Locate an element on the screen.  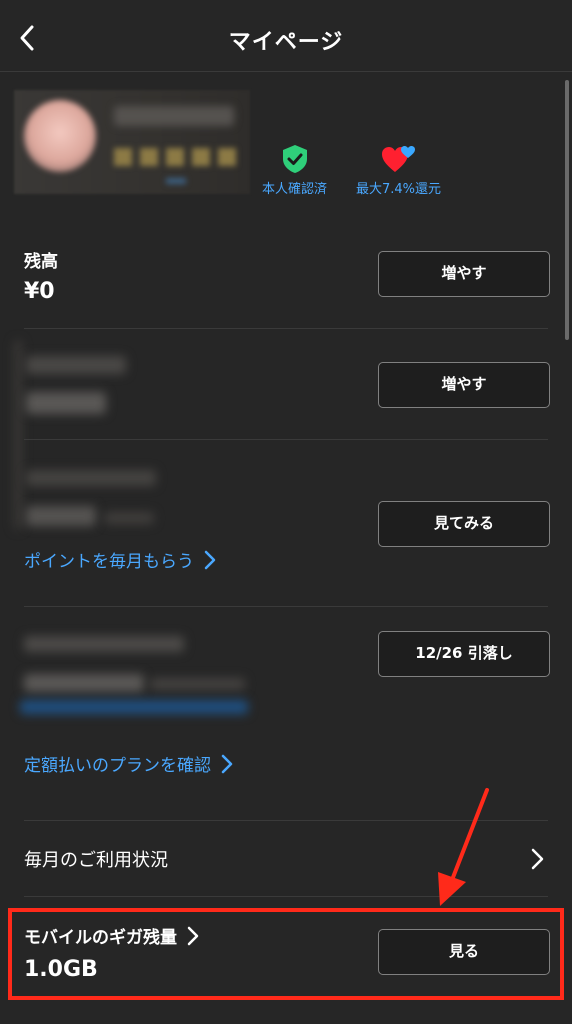
blurred-invest-sub is located at coordinates (129, 518).